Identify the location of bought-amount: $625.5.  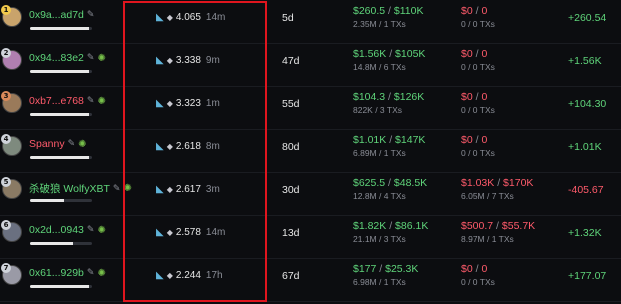
(369, 183).